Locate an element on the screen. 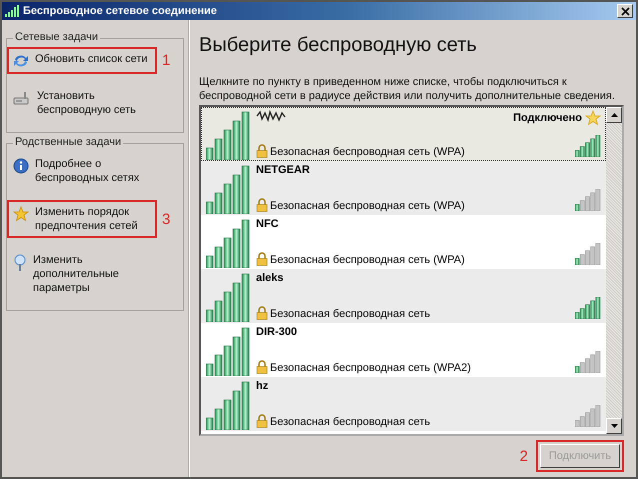 The width and height of the screenshot is (638, 479). router-icon is located at coordinates (22, 98).